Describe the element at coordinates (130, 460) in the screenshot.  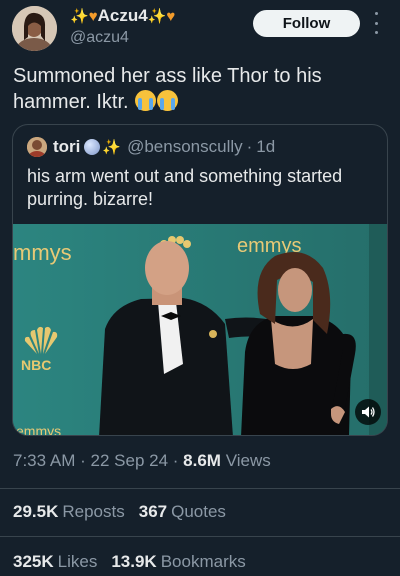
I see `tweet-date: 22 Sep 24` at that location.